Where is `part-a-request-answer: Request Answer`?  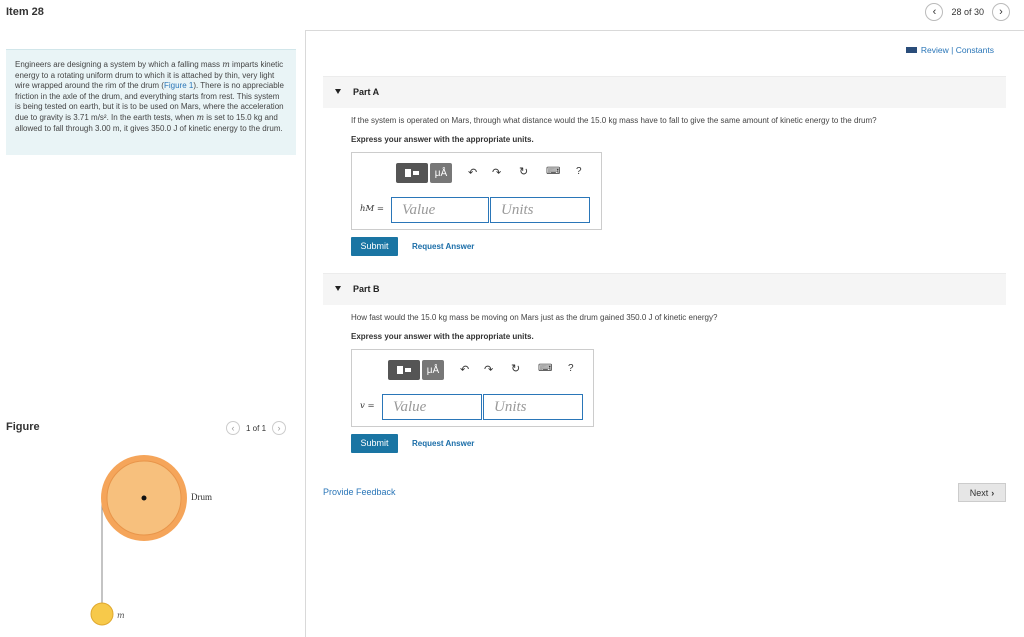 part-a-request-answer: Request Answer is located at coordinates (443, 246).